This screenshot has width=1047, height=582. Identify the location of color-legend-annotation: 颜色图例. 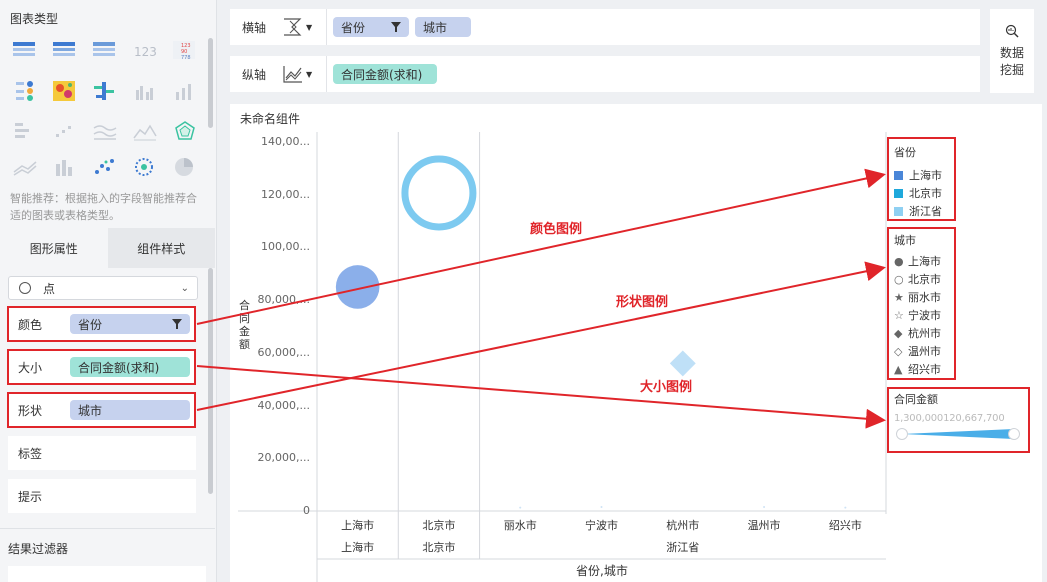
(556, 229).